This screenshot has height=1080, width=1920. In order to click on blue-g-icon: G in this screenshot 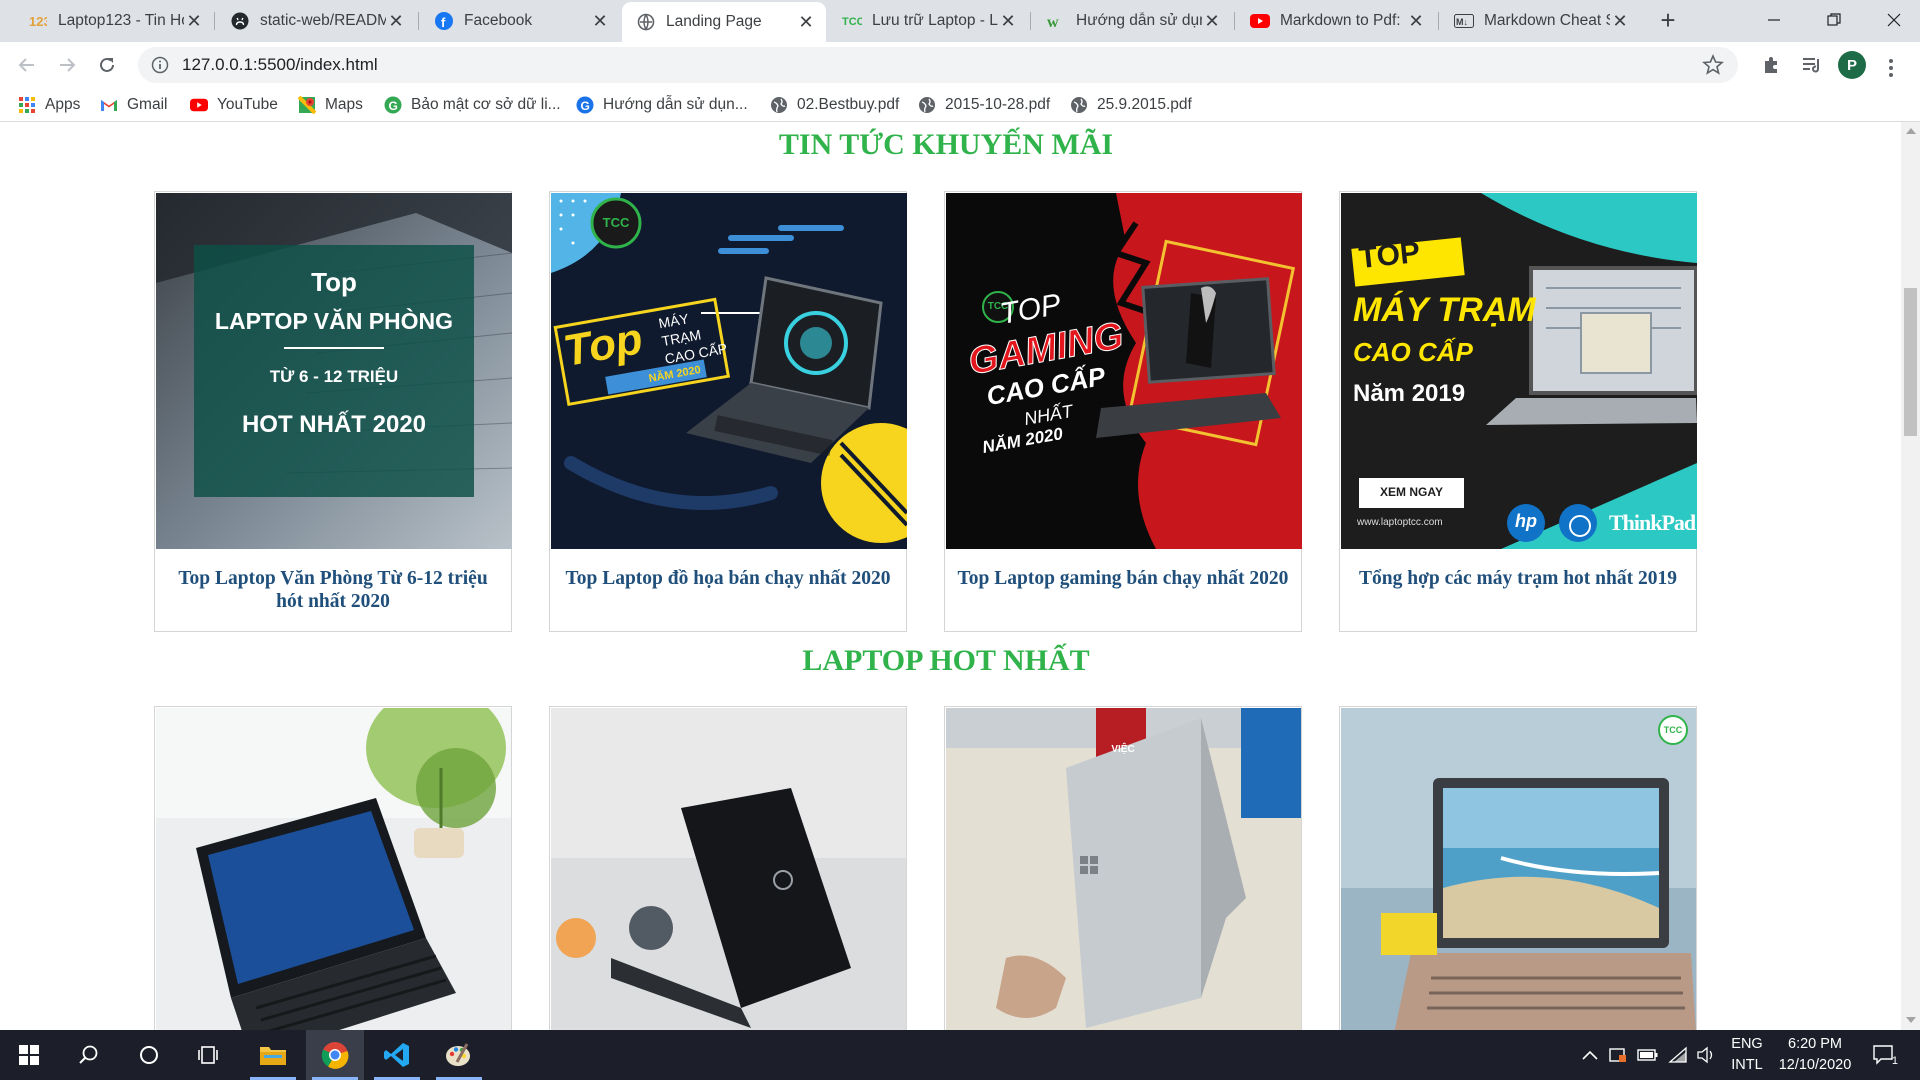, I will do `click(585, 105)`.